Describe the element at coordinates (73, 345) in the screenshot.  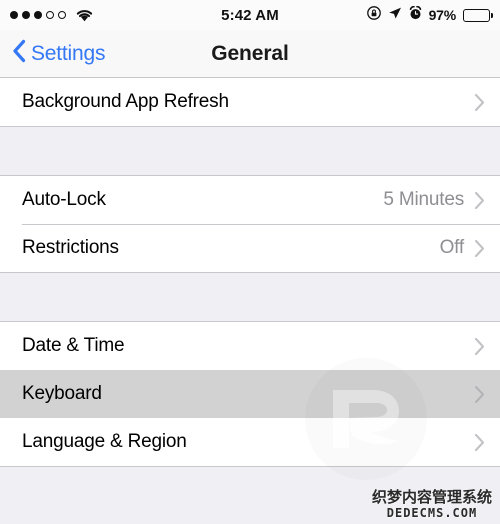
I see `row-label: Date & Time` at that location.